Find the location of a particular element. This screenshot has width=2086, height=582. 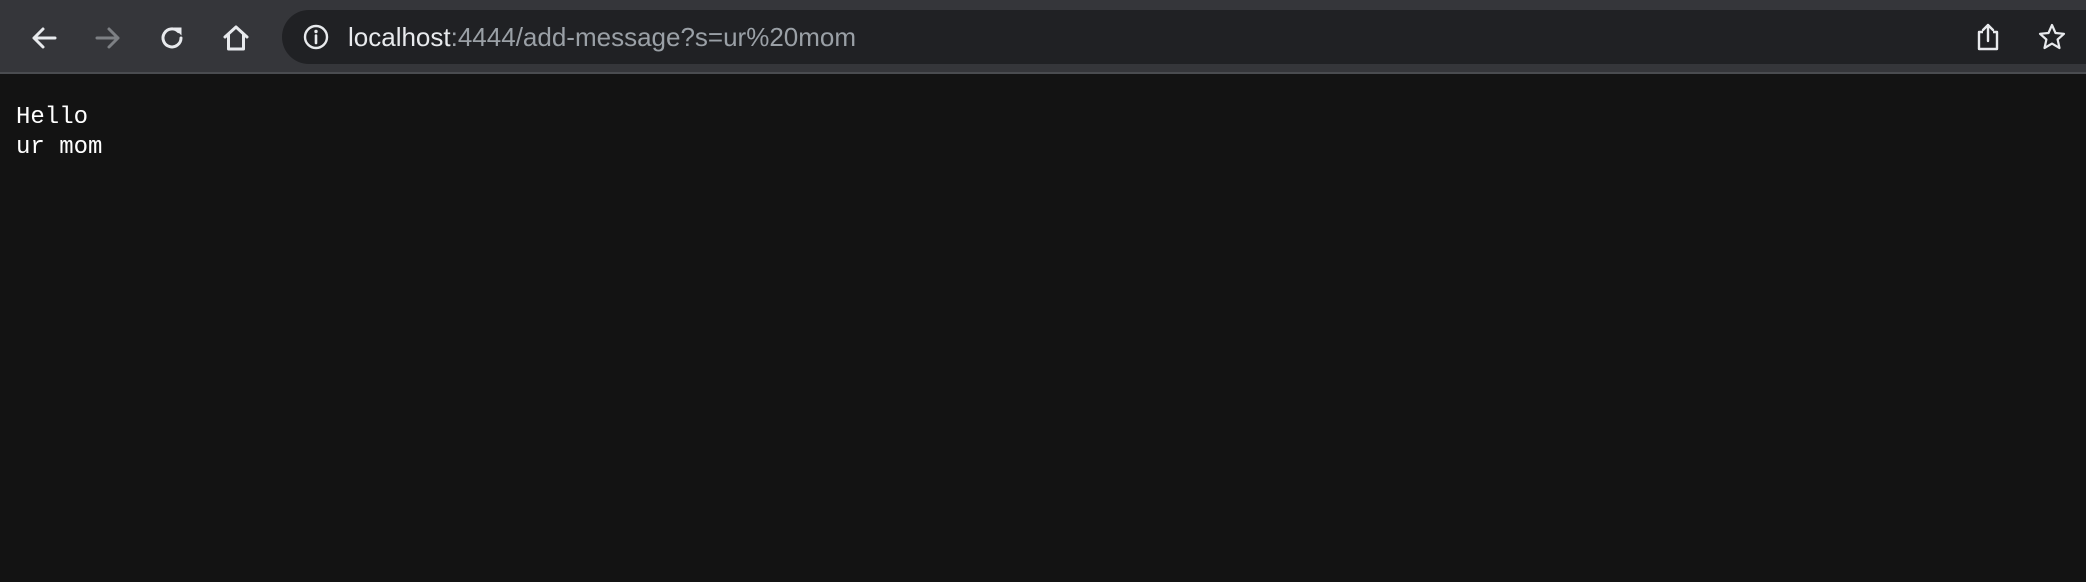

info-icon is located at coordinates (316, 37).